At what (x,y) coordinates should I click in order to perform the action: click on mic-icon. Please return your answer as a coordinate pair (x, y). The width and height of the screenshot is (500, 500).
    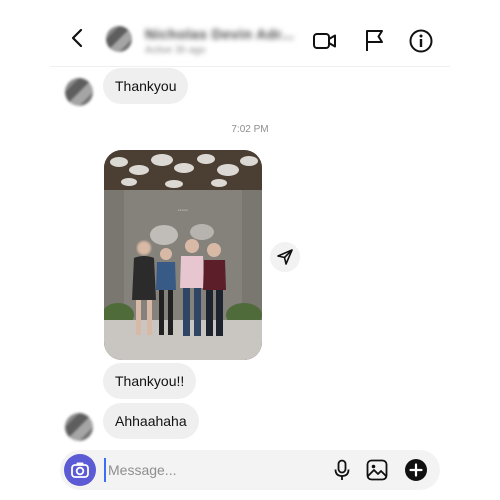
    Looking at the image, I should click on (342, 470).